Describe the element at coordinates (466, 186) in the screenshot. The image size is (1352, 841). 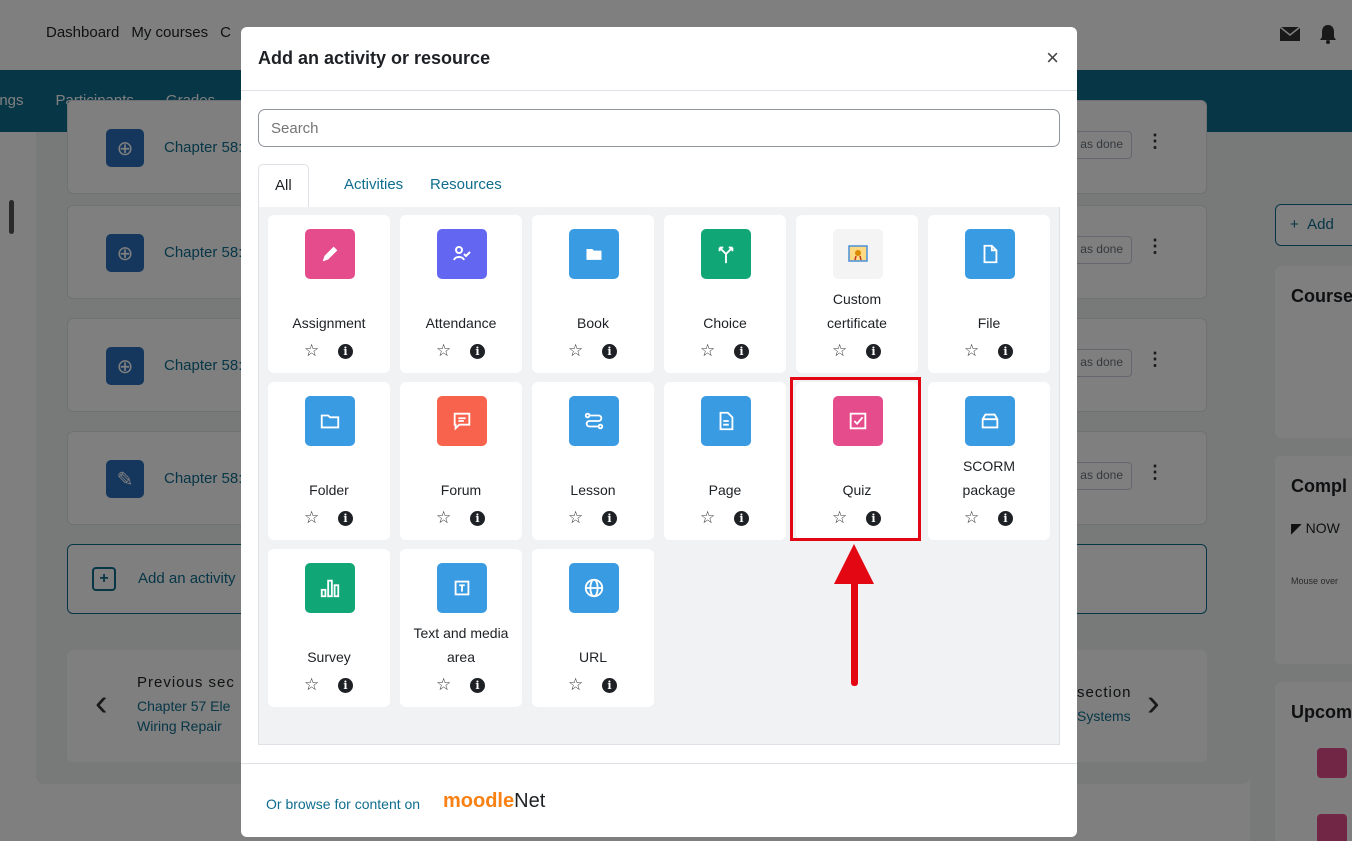
I see `tab-resources: Resources` at that location.